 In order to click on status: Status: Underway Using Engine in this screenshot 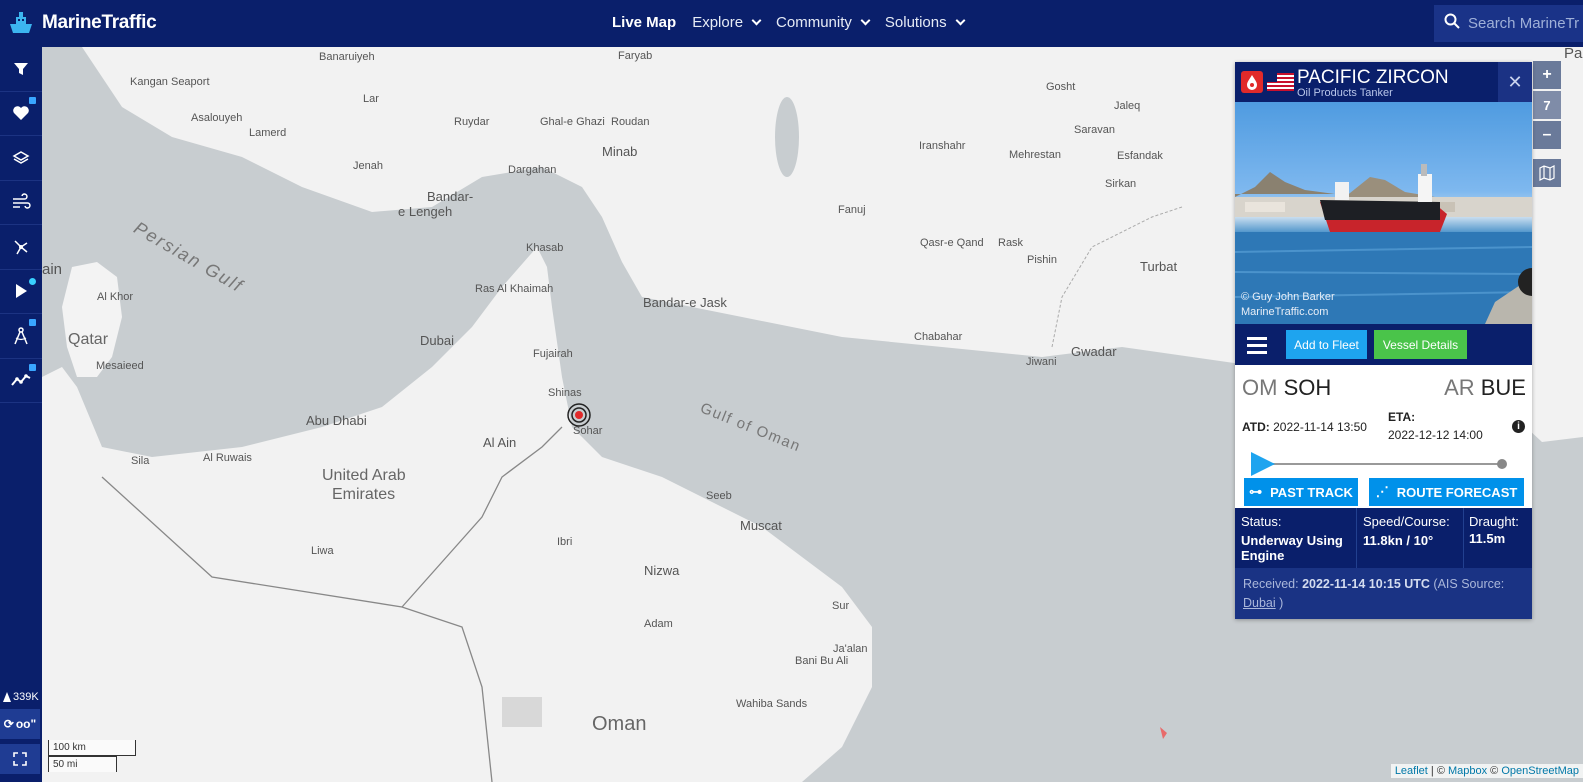, I will do `click(1296, 538)`.